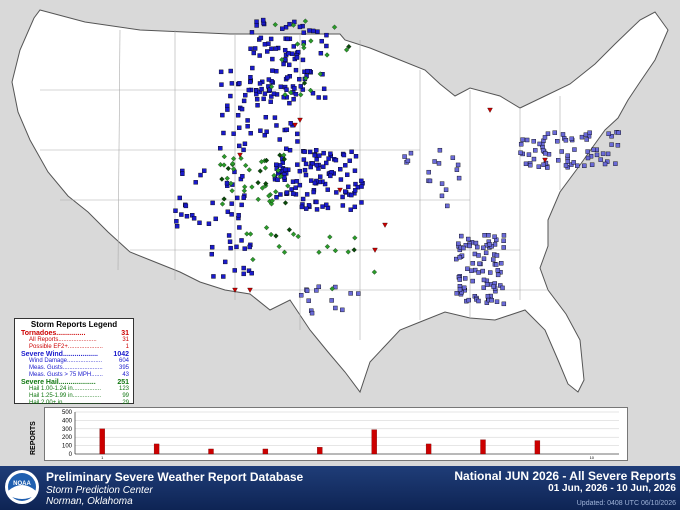 The image size is (680, 510). I want to click on legend-wind-damage: Wind Damage..................... 604, so click(74, 361).